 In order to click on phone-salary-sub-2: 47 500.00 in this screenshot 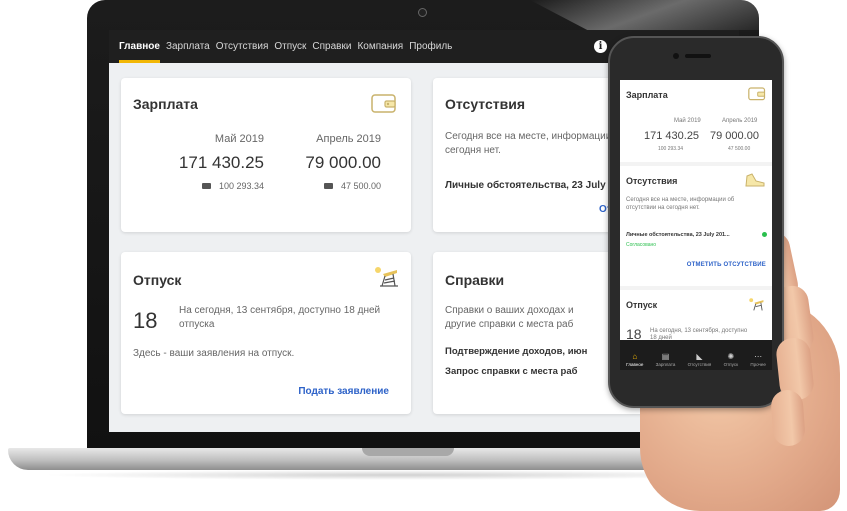, I will do `click(739, 149)`.